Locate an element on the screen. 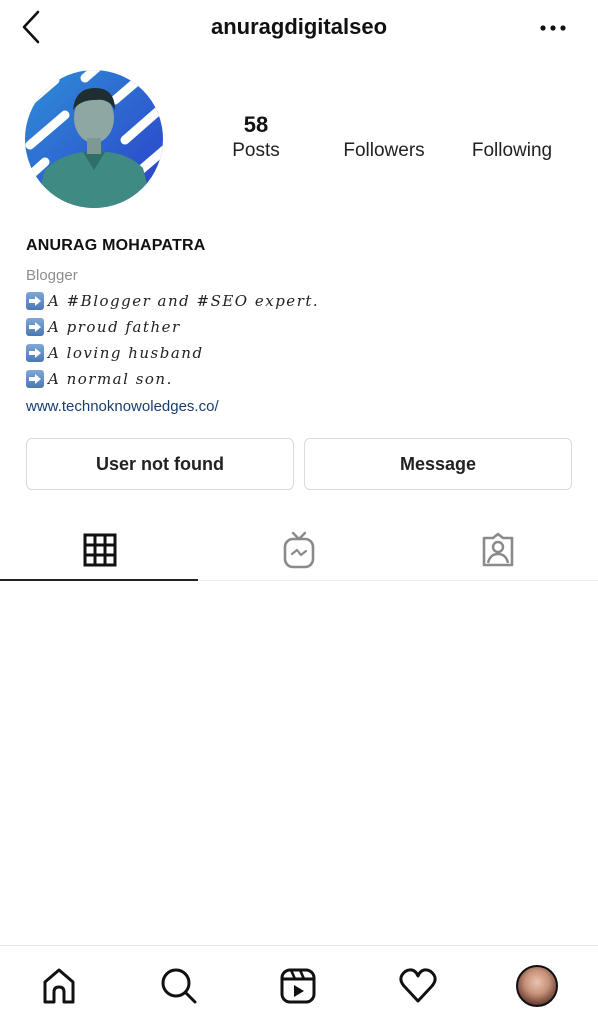 This screenshot has width=598, height=1024. nav-reels is located at coordinates (298, 986).